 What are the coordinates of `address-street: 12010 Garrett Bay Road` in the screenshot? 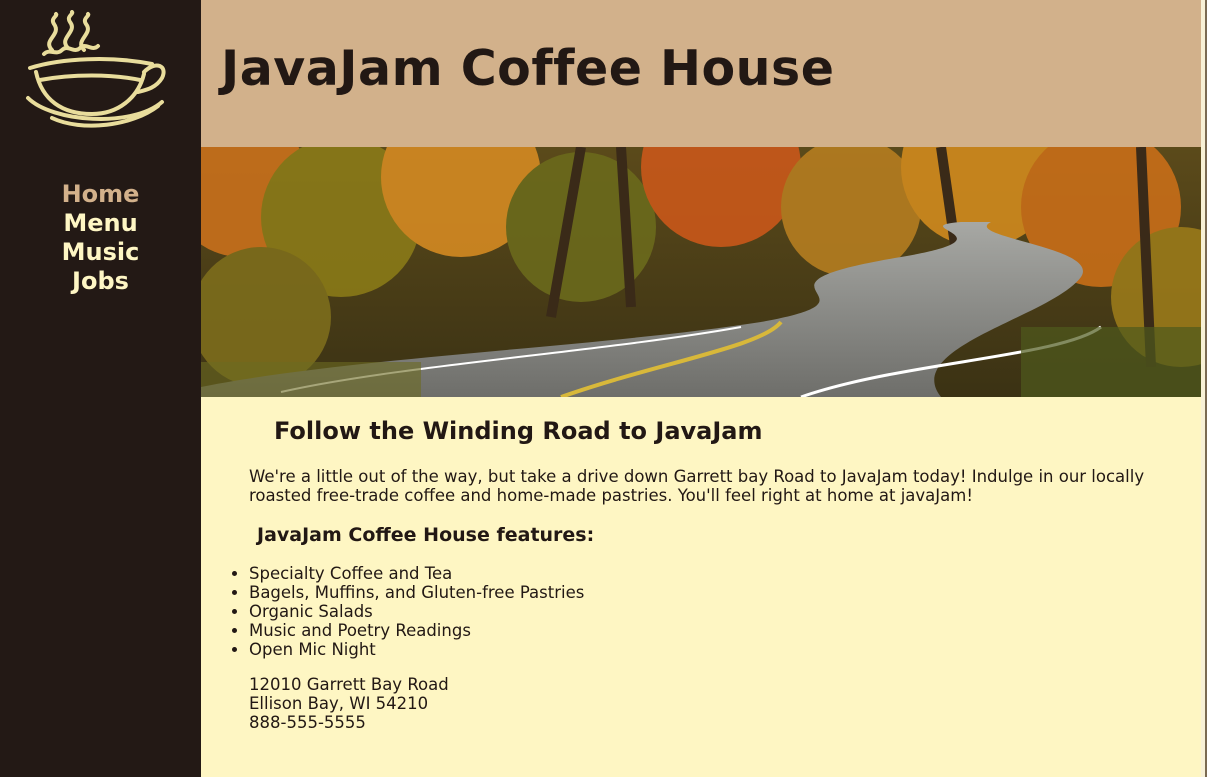 It's located at (349, 684).